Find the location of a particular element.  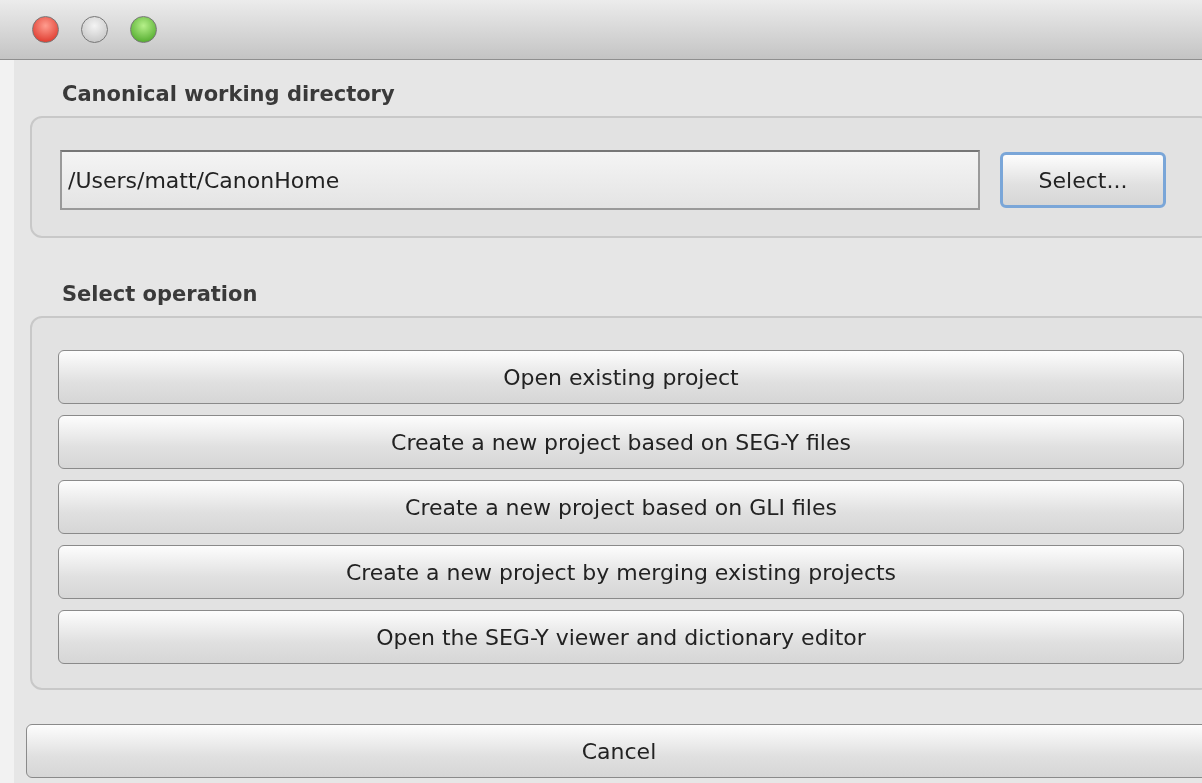

path-field: /Users/matt/CanonHome is located at coordinates (520, 180).